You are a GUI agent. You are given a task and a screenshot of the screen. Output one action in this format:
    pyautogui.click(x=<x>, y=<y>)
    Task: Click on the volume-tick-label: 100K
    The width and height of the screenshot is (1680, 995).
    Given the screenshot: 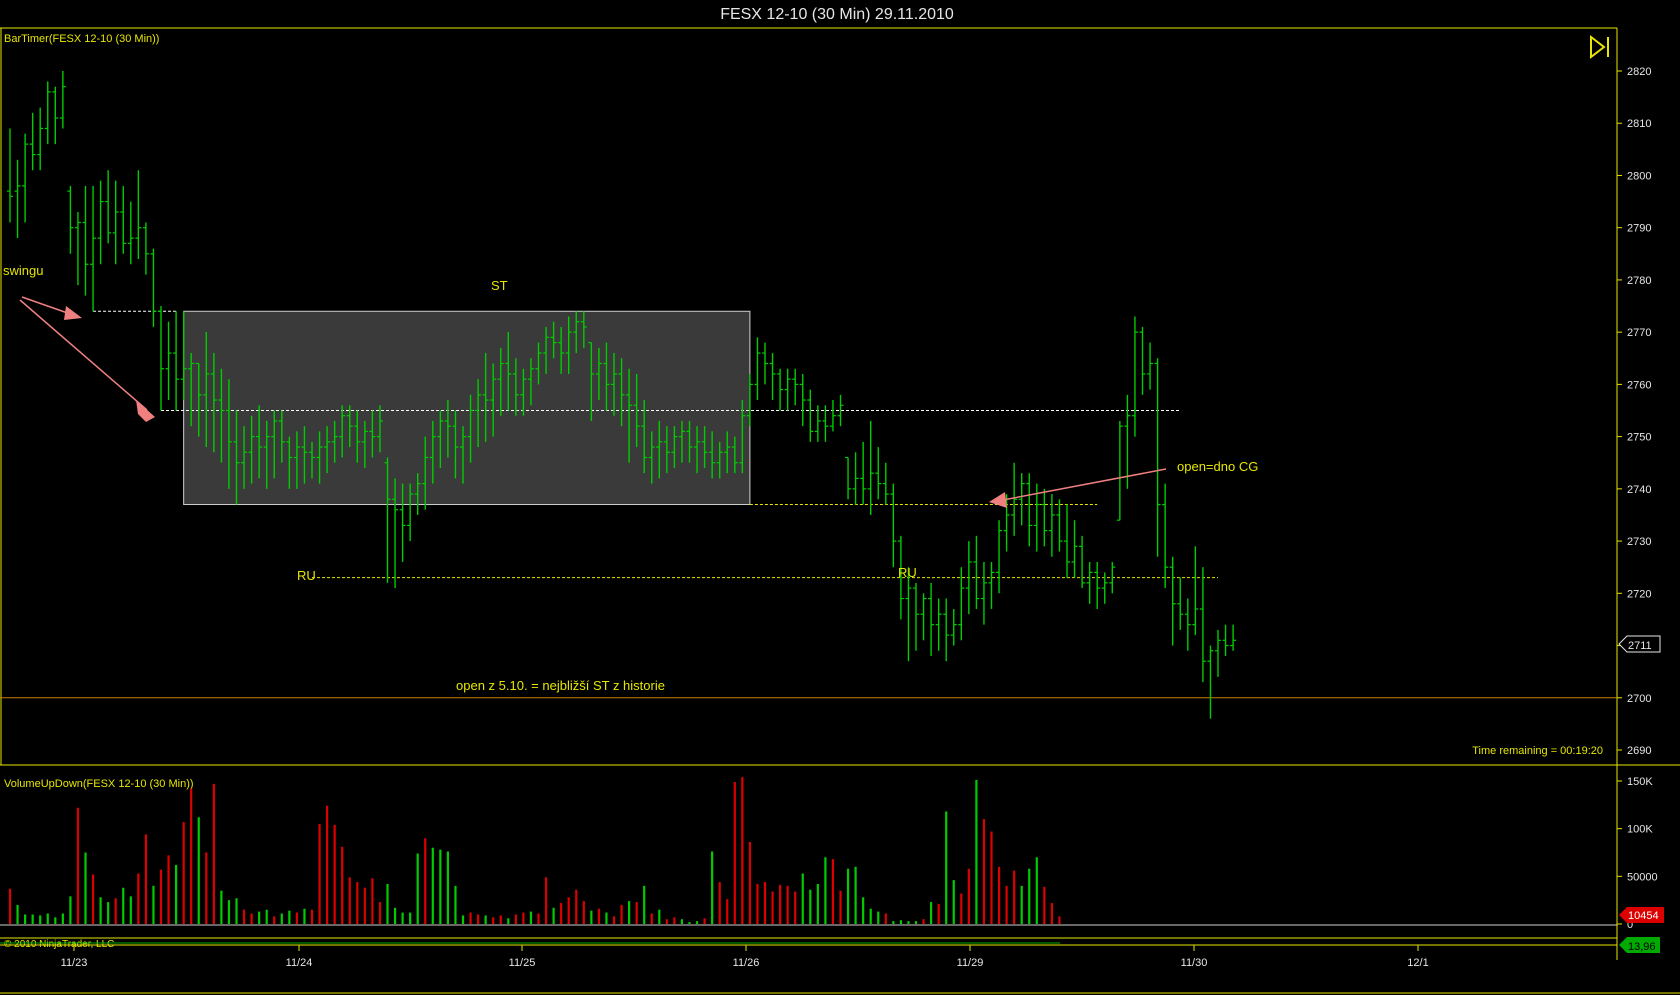 What is the action you would take?
    pyautogui.click(x=1640, y=830)
    